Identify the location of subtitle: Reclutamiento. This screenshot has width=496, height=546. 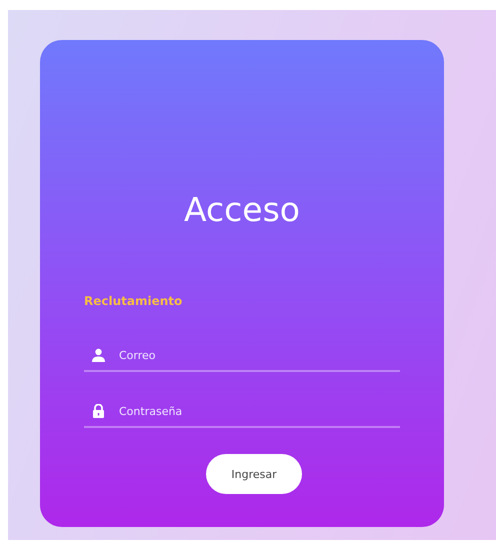
(133, 301).